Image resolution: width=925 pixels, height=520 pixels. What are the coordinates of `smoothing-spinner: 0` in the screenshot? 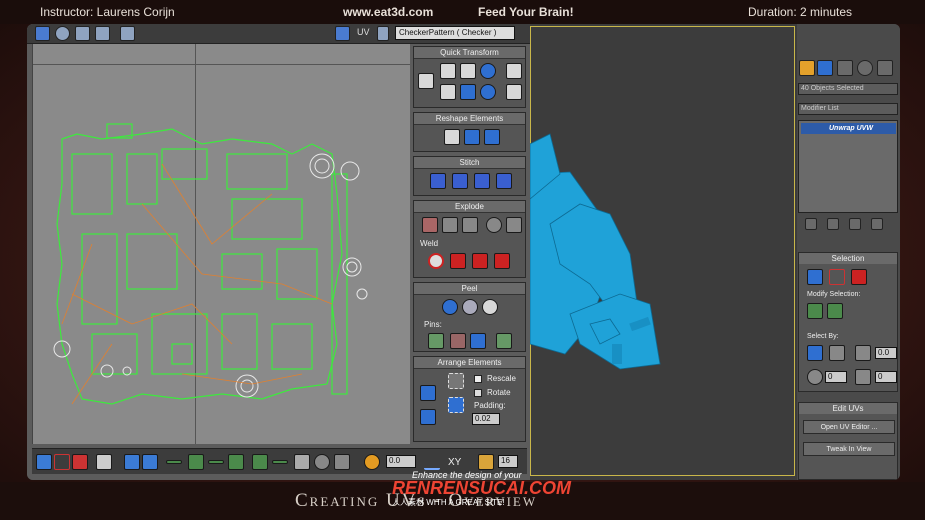 It's located at (836, 377).